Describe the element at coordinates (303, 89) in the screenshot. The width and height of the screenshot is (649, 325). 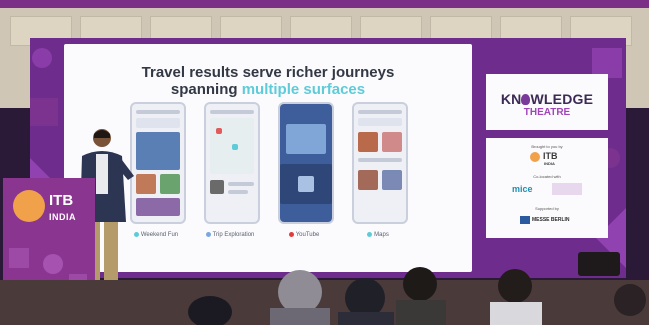
I see `slide-title-accent: multiple surfaces` at that location.